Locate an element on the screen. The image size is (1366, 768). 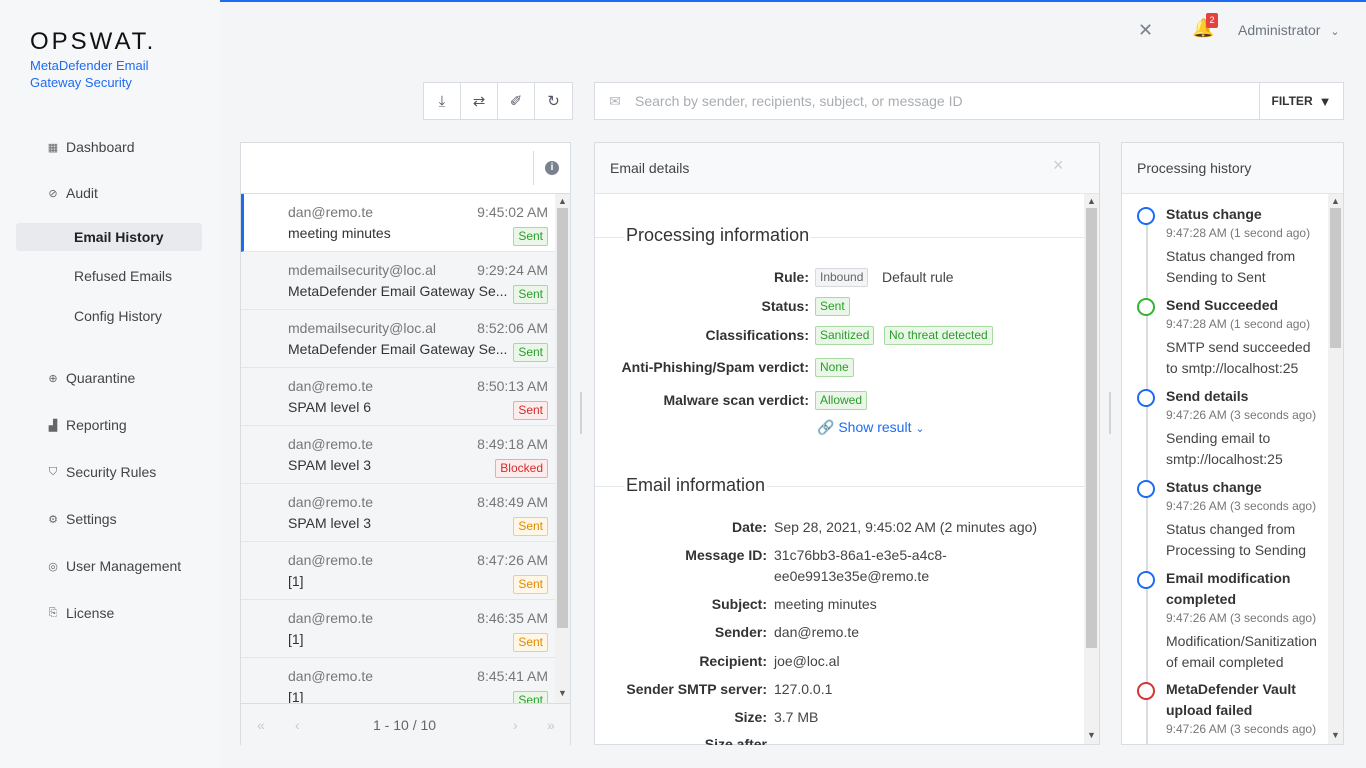
panel-title: Email details is located at coordinates (650, 168).